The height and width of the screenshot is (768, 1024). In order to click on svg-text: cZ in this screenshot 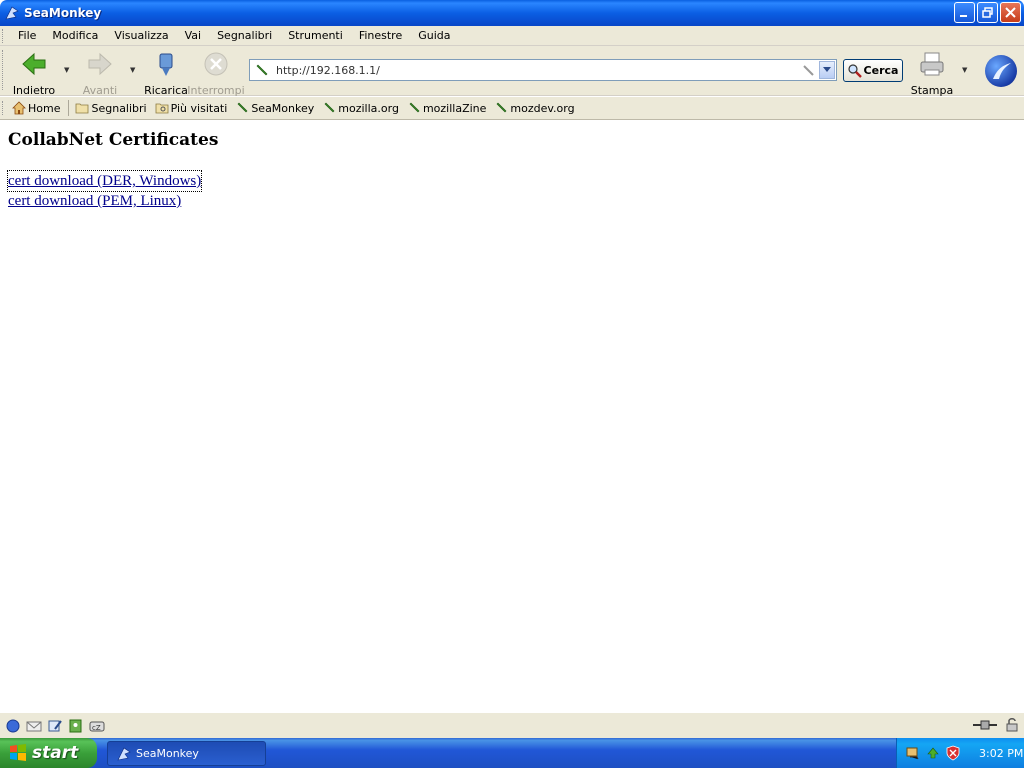, I will do `click(96, 728)`.